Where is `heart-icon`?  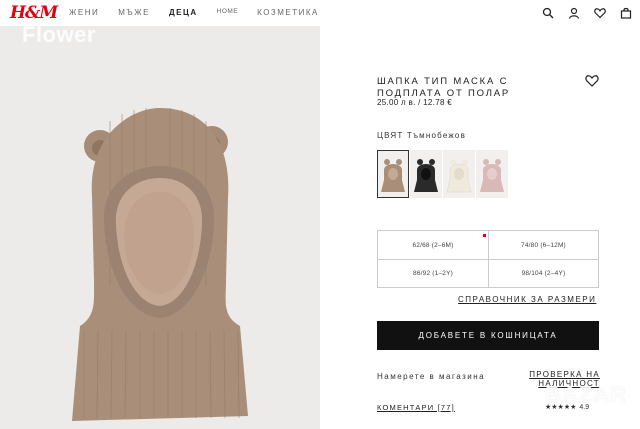 heart-icon is located at coordinates (600, 12).